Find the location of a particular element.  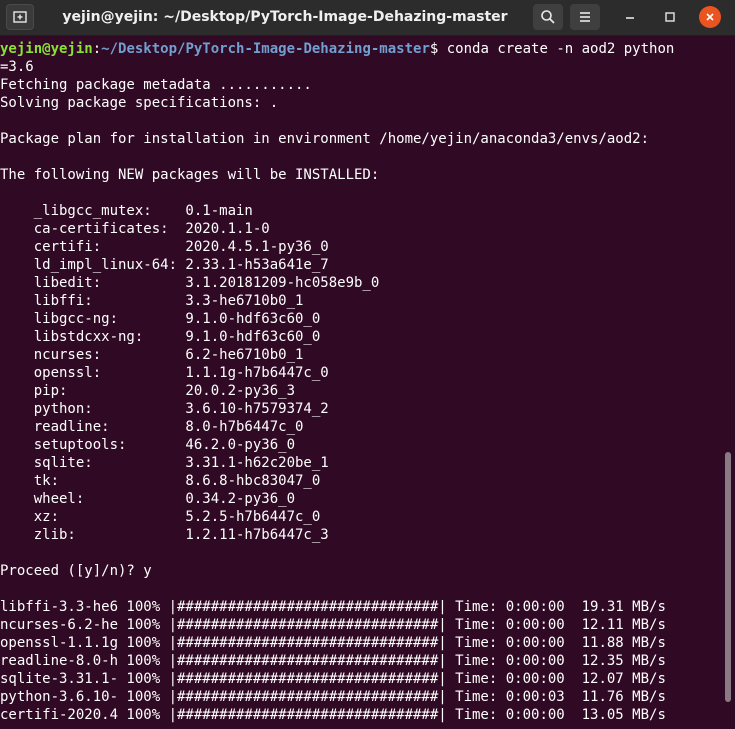

package-line: xz: 5.2.5-h7b6447c_0 is located at coordinates (160, 517).